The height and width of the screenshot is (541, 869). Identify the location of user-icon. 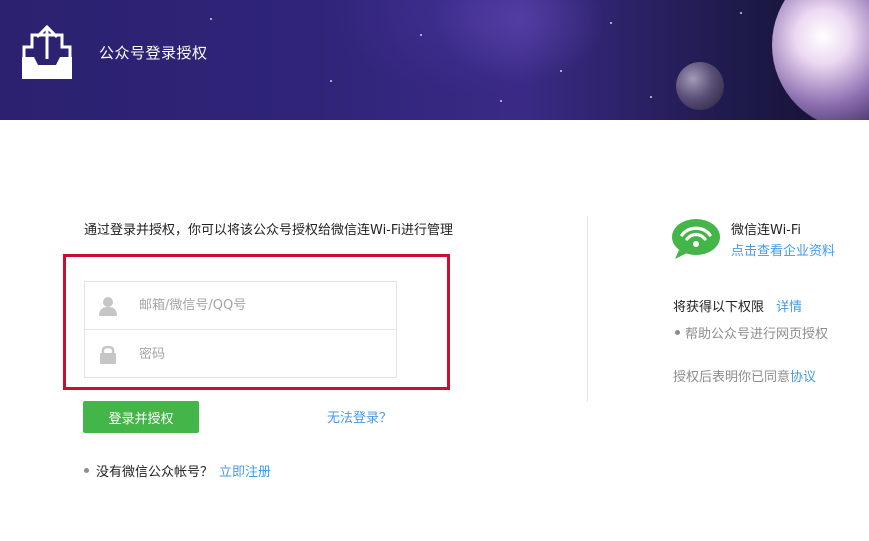
(108, 306).